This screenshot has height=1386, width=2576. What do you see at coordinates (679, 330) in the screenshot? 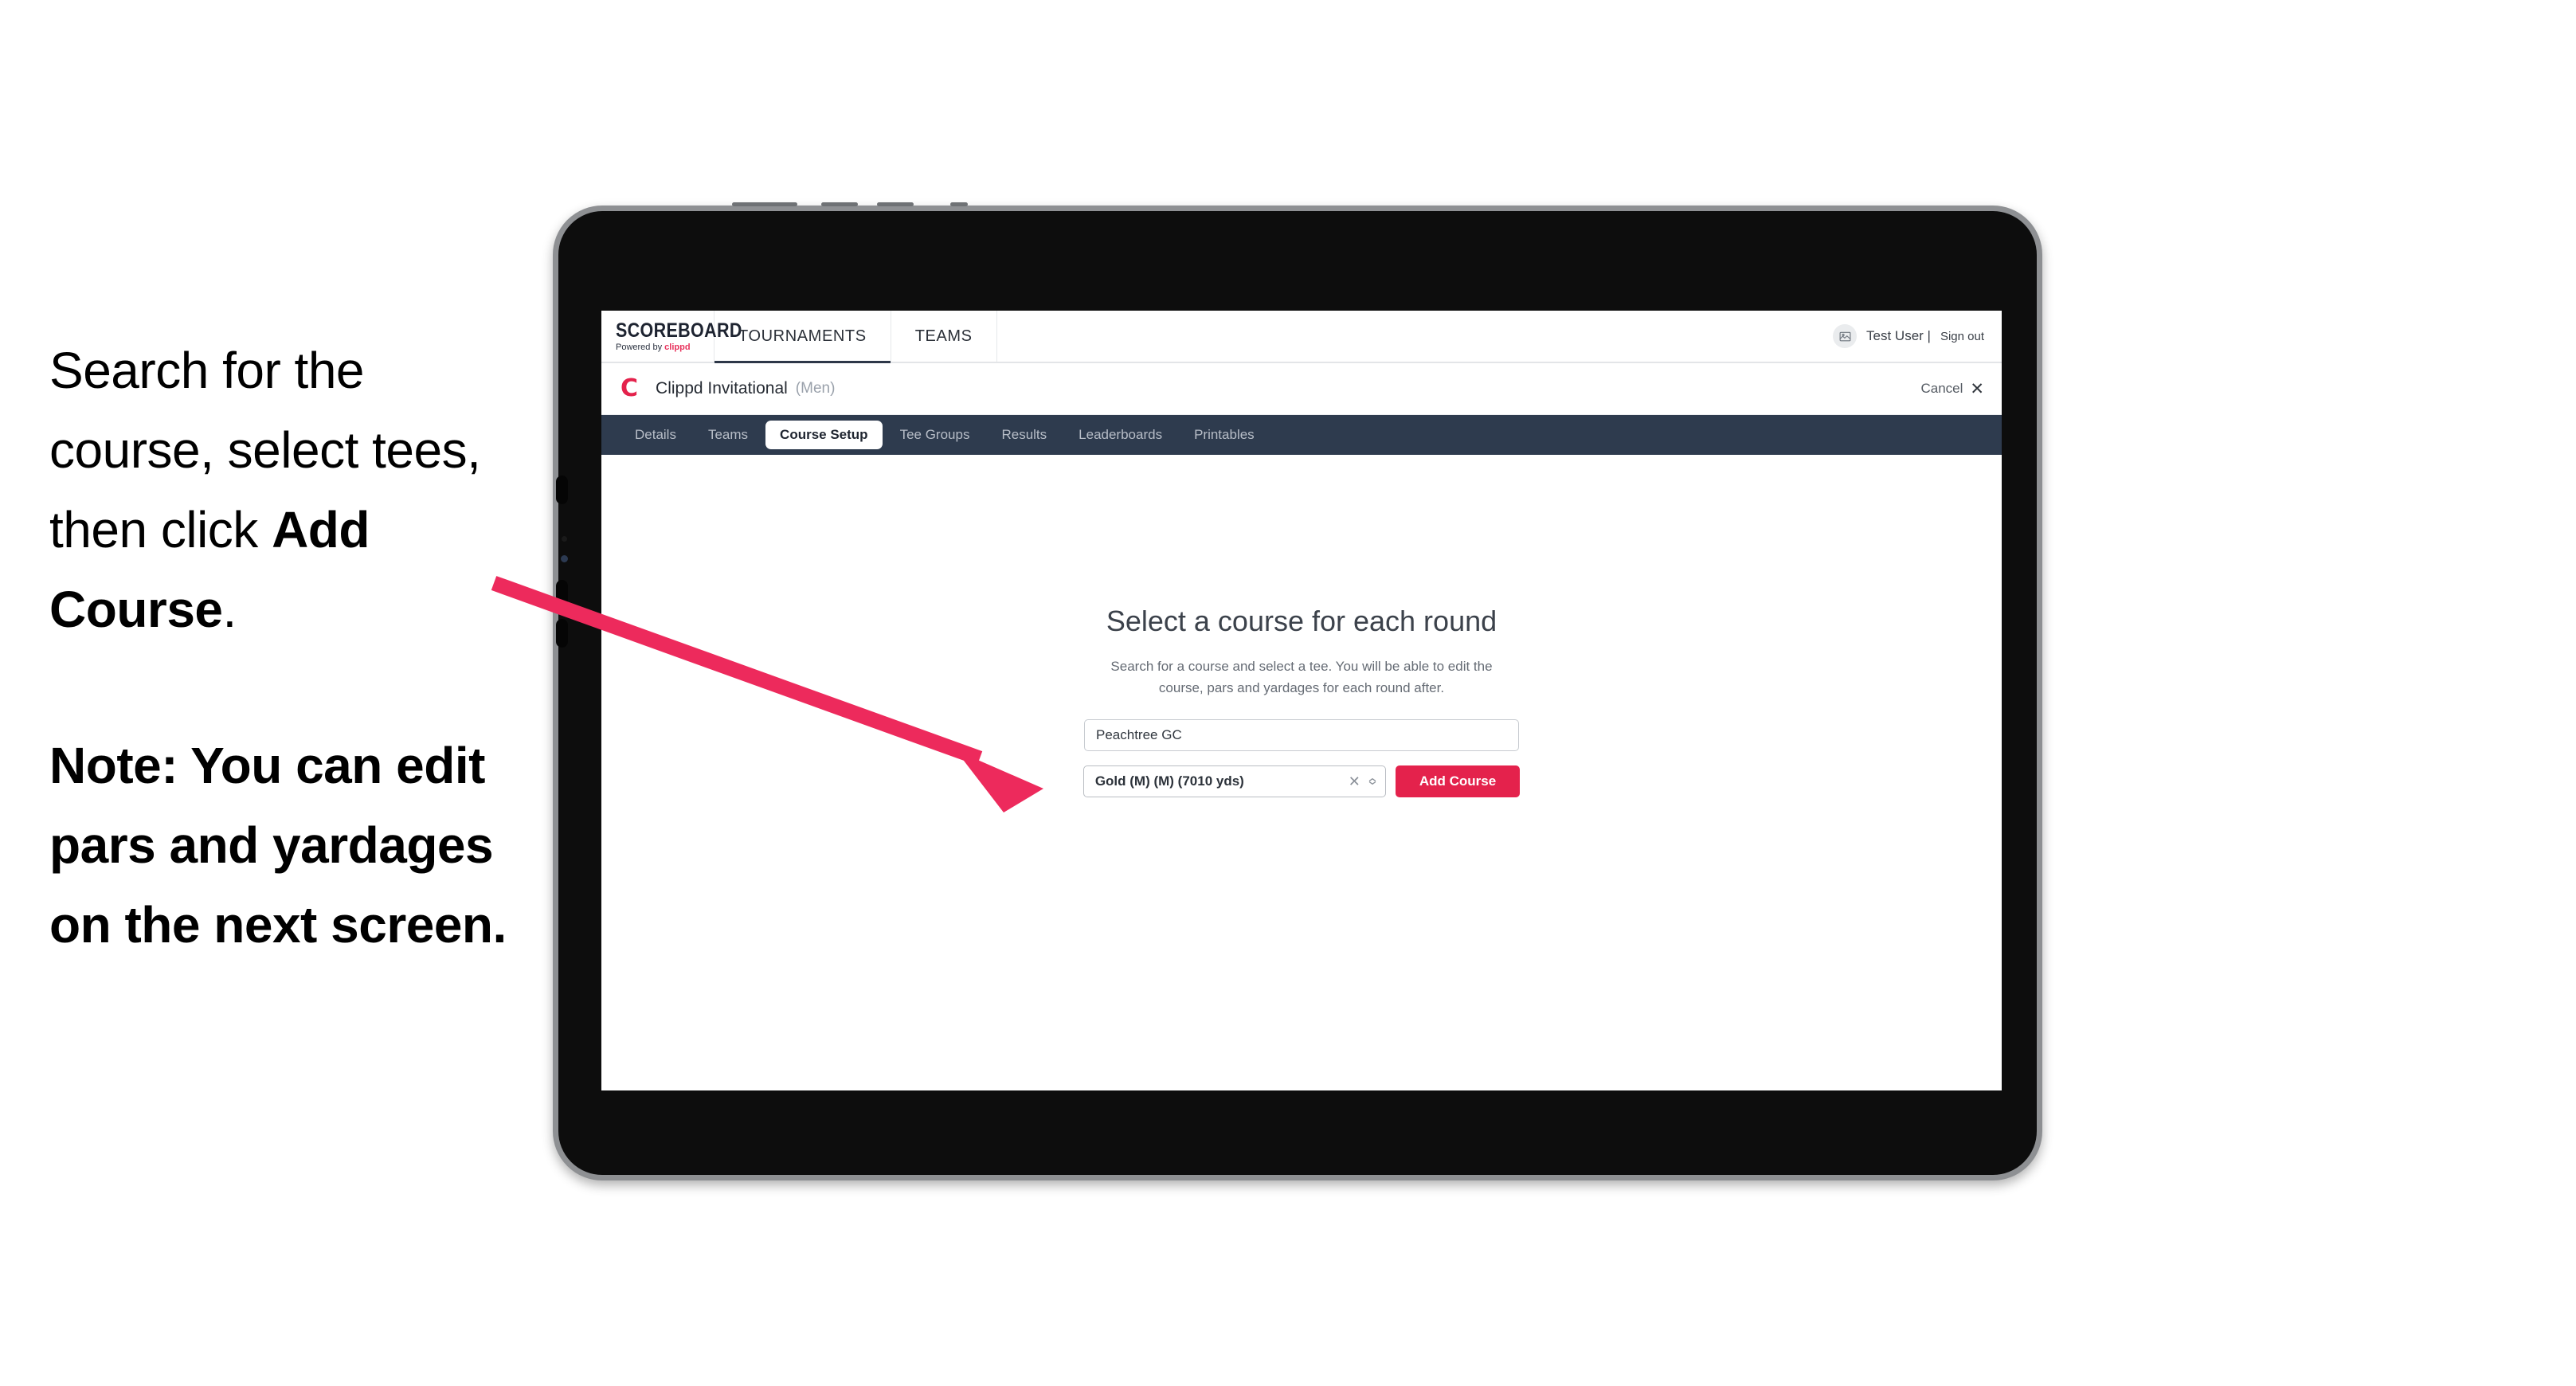
I see `brand-title: SCOREBOARD` at bounding box center [679, 330].